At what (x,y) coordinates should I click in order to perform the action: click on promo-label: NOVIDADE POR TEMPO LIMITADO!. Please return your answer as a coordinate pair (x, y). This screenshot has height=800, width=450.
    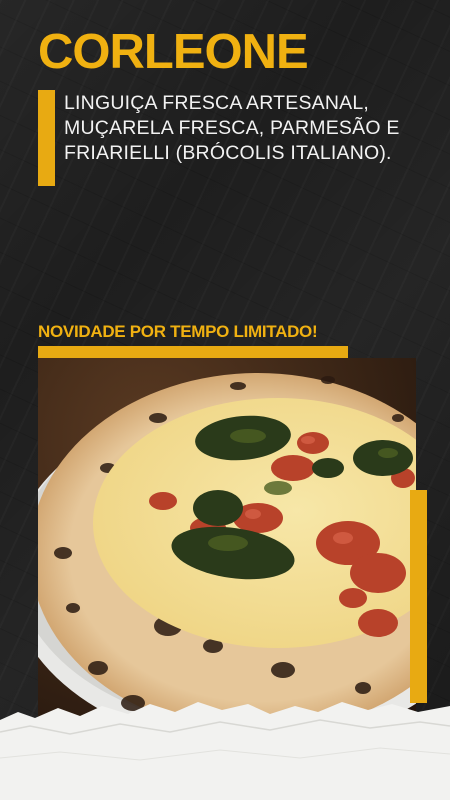
    Looking at the image, I should click on (178, 331).